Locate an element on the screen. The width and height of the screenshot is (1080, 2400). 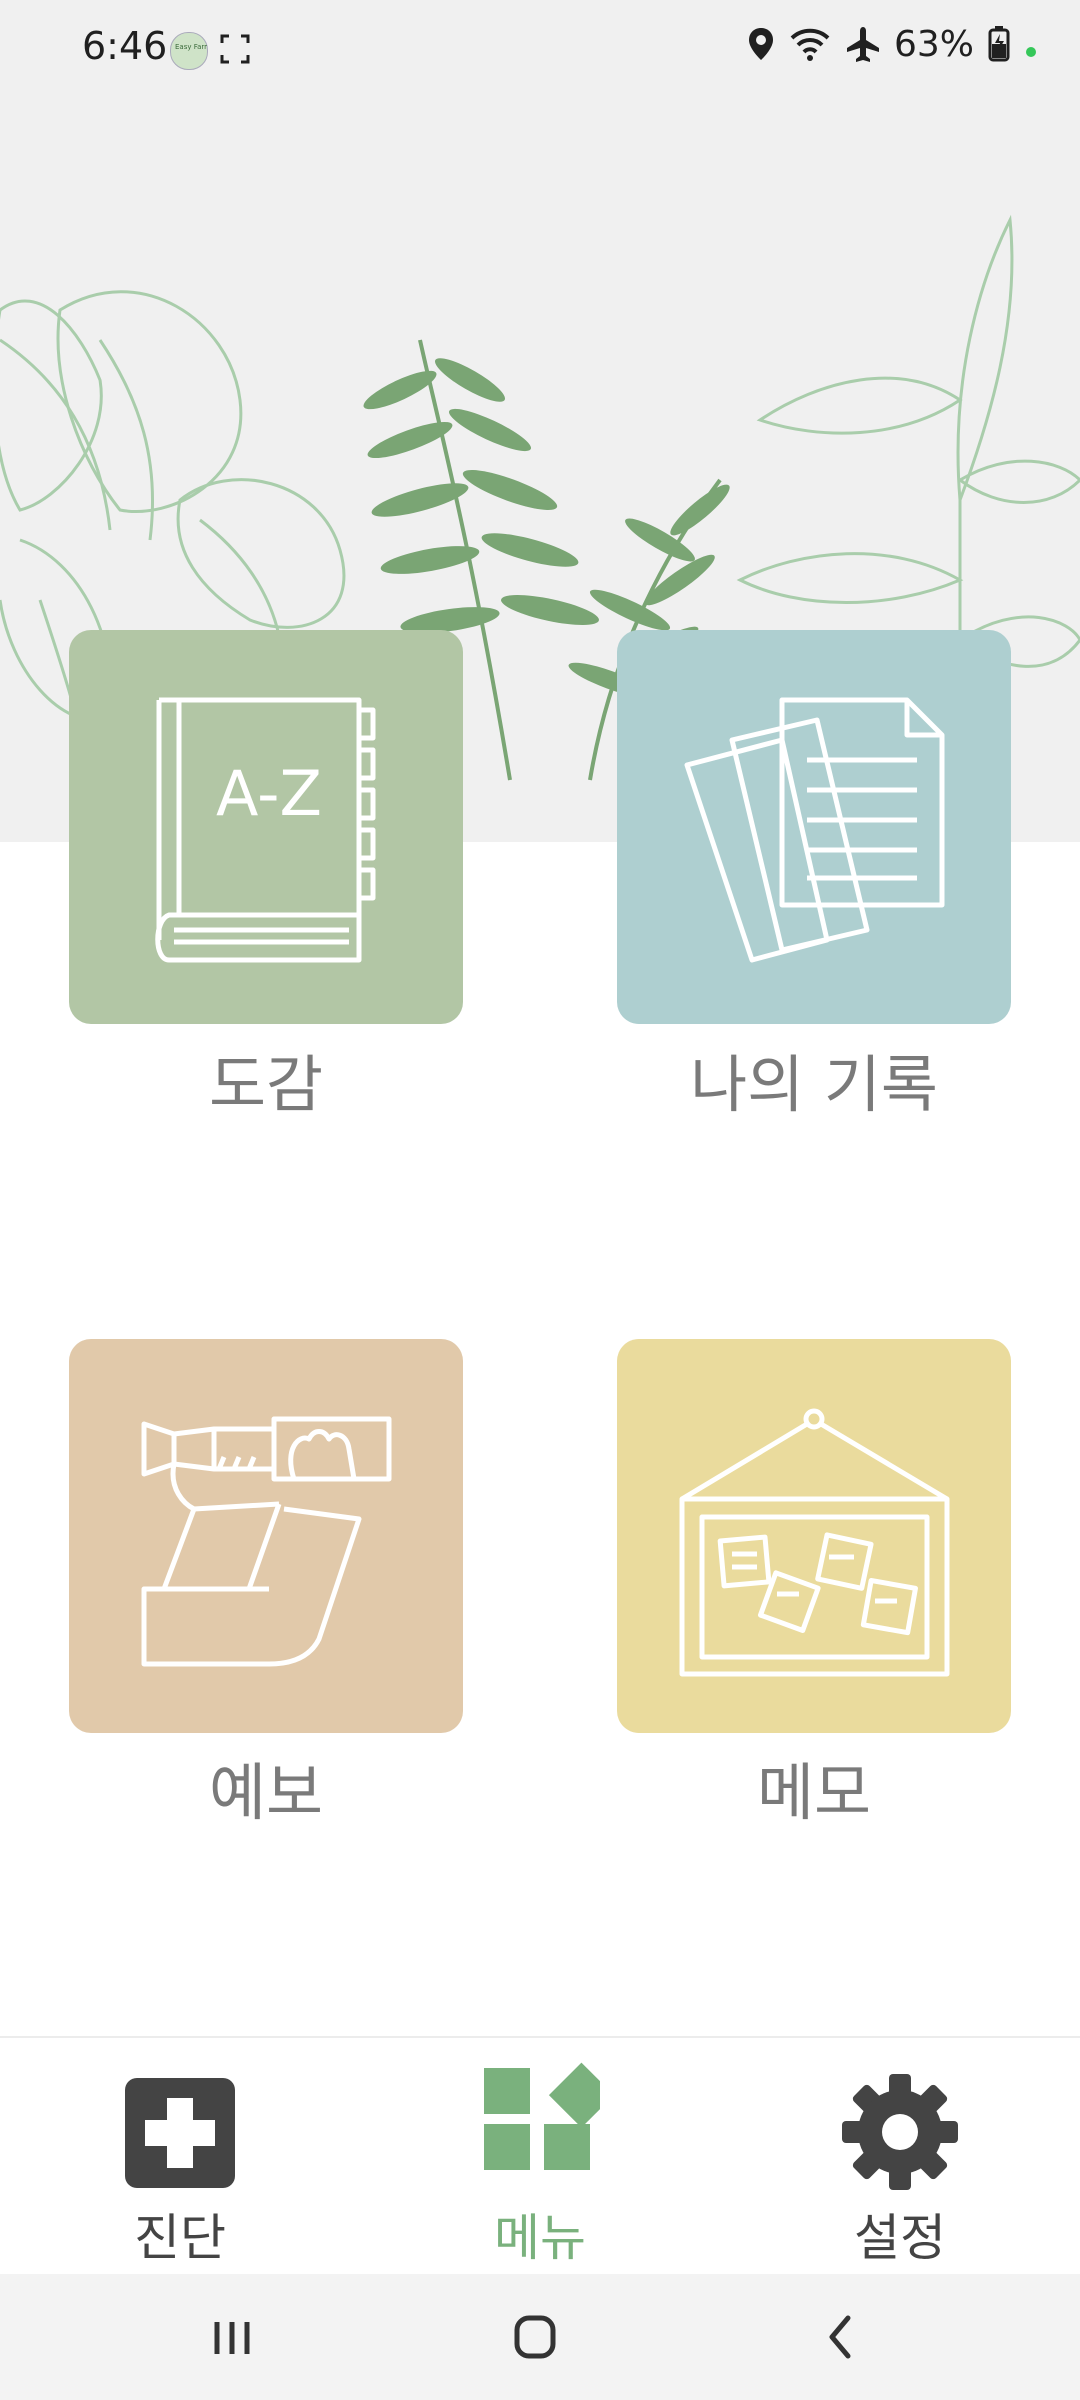
tile-label-dictionary: 도감 is located at coordinates (266, 1084).